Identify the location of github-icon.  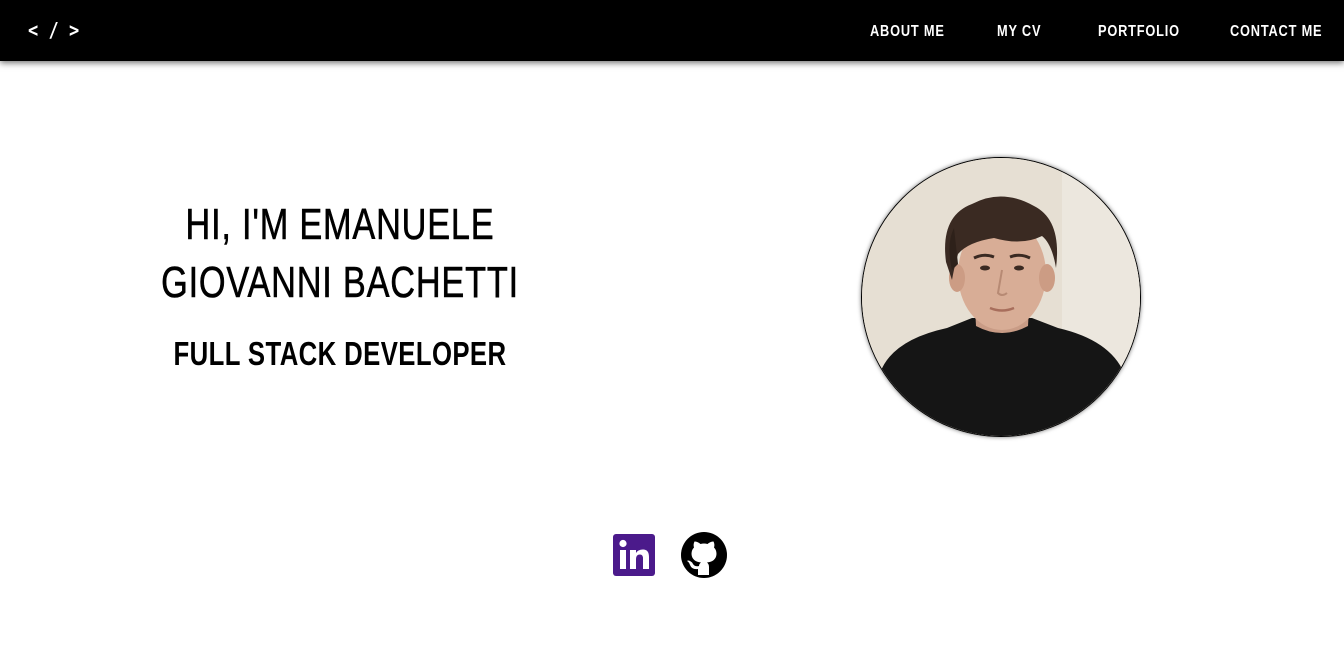
(704, 555).